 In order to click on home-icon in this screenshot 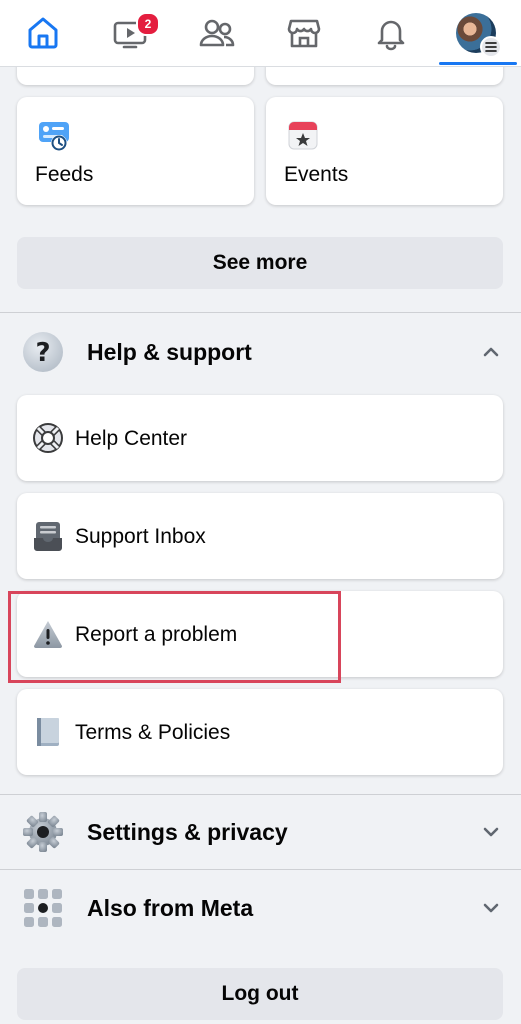, I will do `click(43, 33)`.